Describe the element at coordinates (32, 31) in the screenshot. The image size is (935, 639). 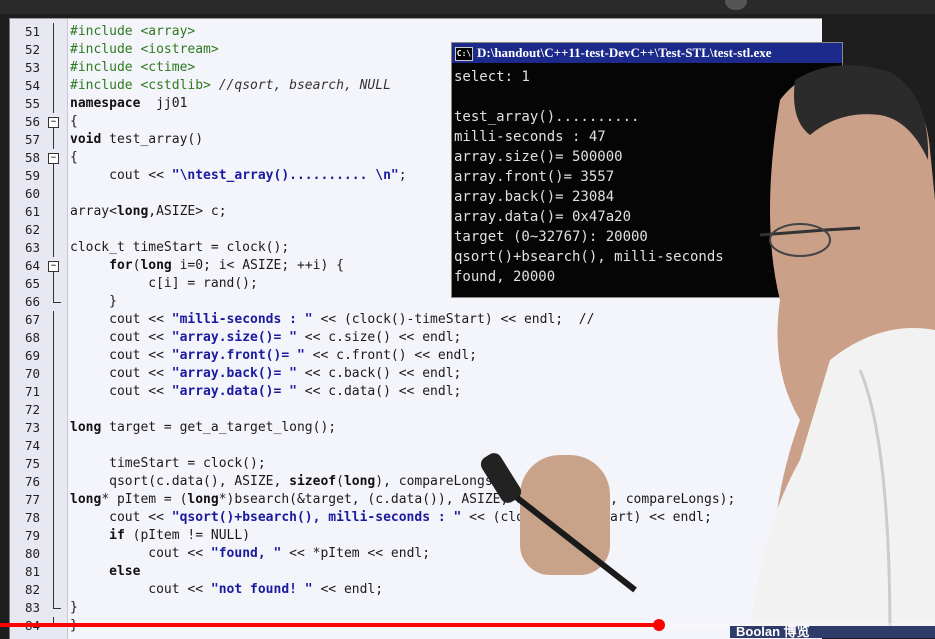
I see `line-number: 51` at that location.